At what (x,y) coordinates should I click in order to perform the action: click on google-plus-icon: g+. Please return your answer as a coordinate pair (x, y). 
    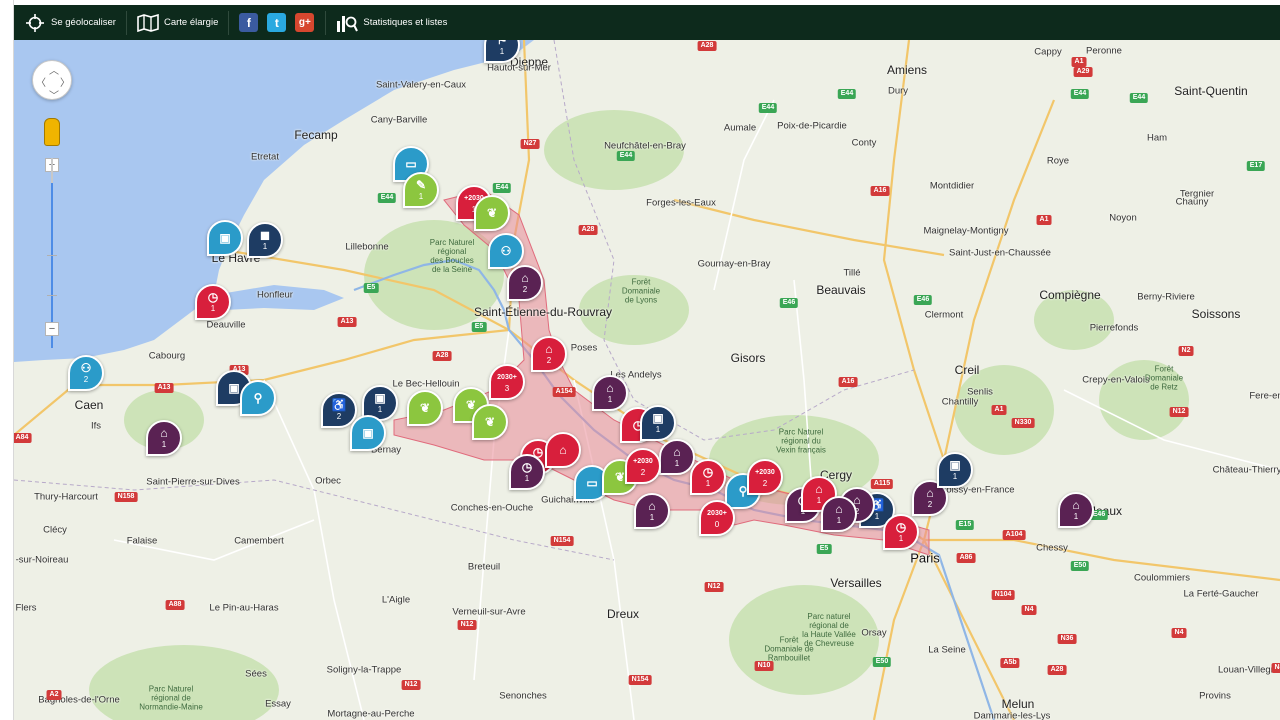
    Looking at the image, I should click on (305, 22).